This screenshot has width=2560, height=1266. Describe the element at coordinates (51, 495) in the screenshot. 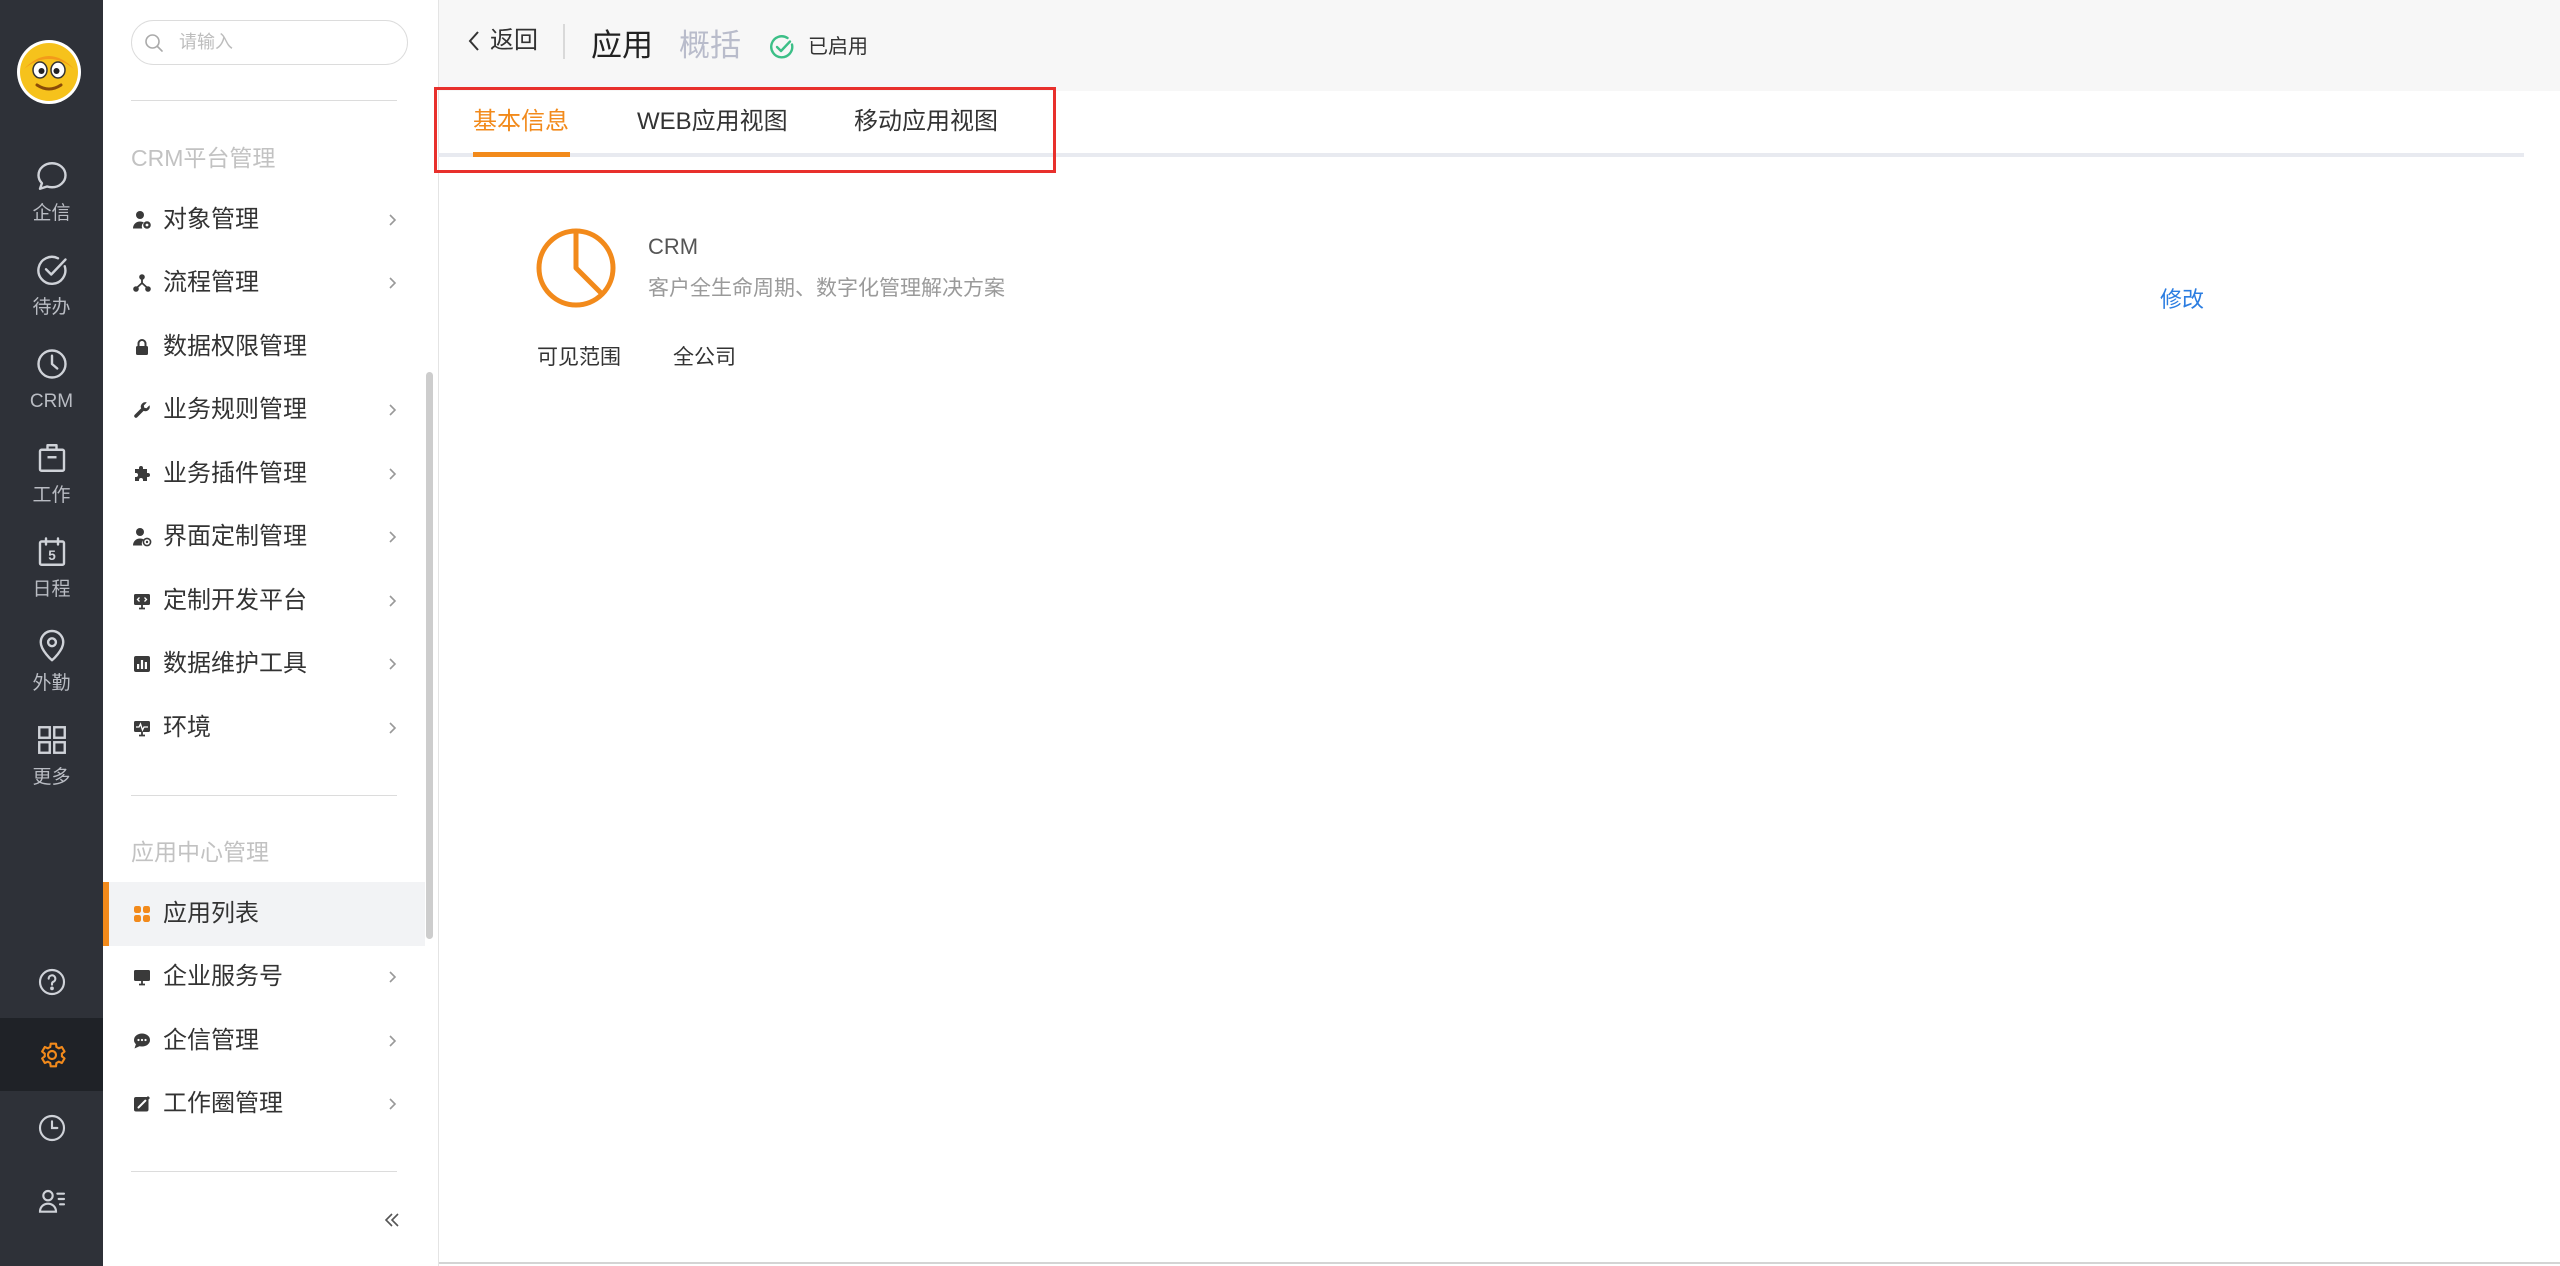

I see `nav-item-label: 工作` at that location.